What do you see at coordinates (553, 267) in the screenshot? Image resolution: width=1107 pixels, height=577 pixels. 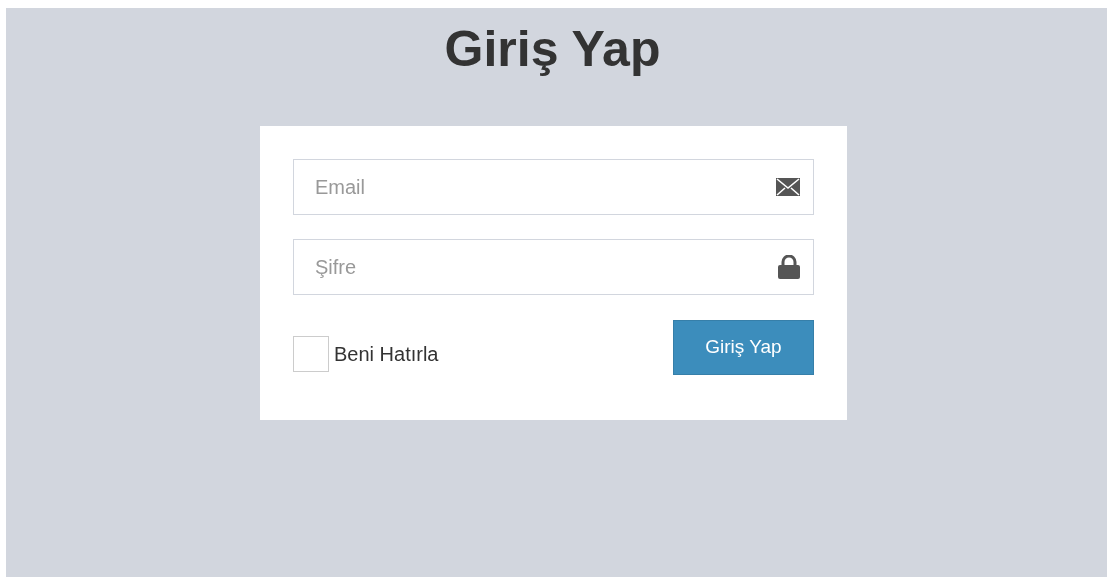 I see `password-field: Şifre` at bounding box center [553, 267].